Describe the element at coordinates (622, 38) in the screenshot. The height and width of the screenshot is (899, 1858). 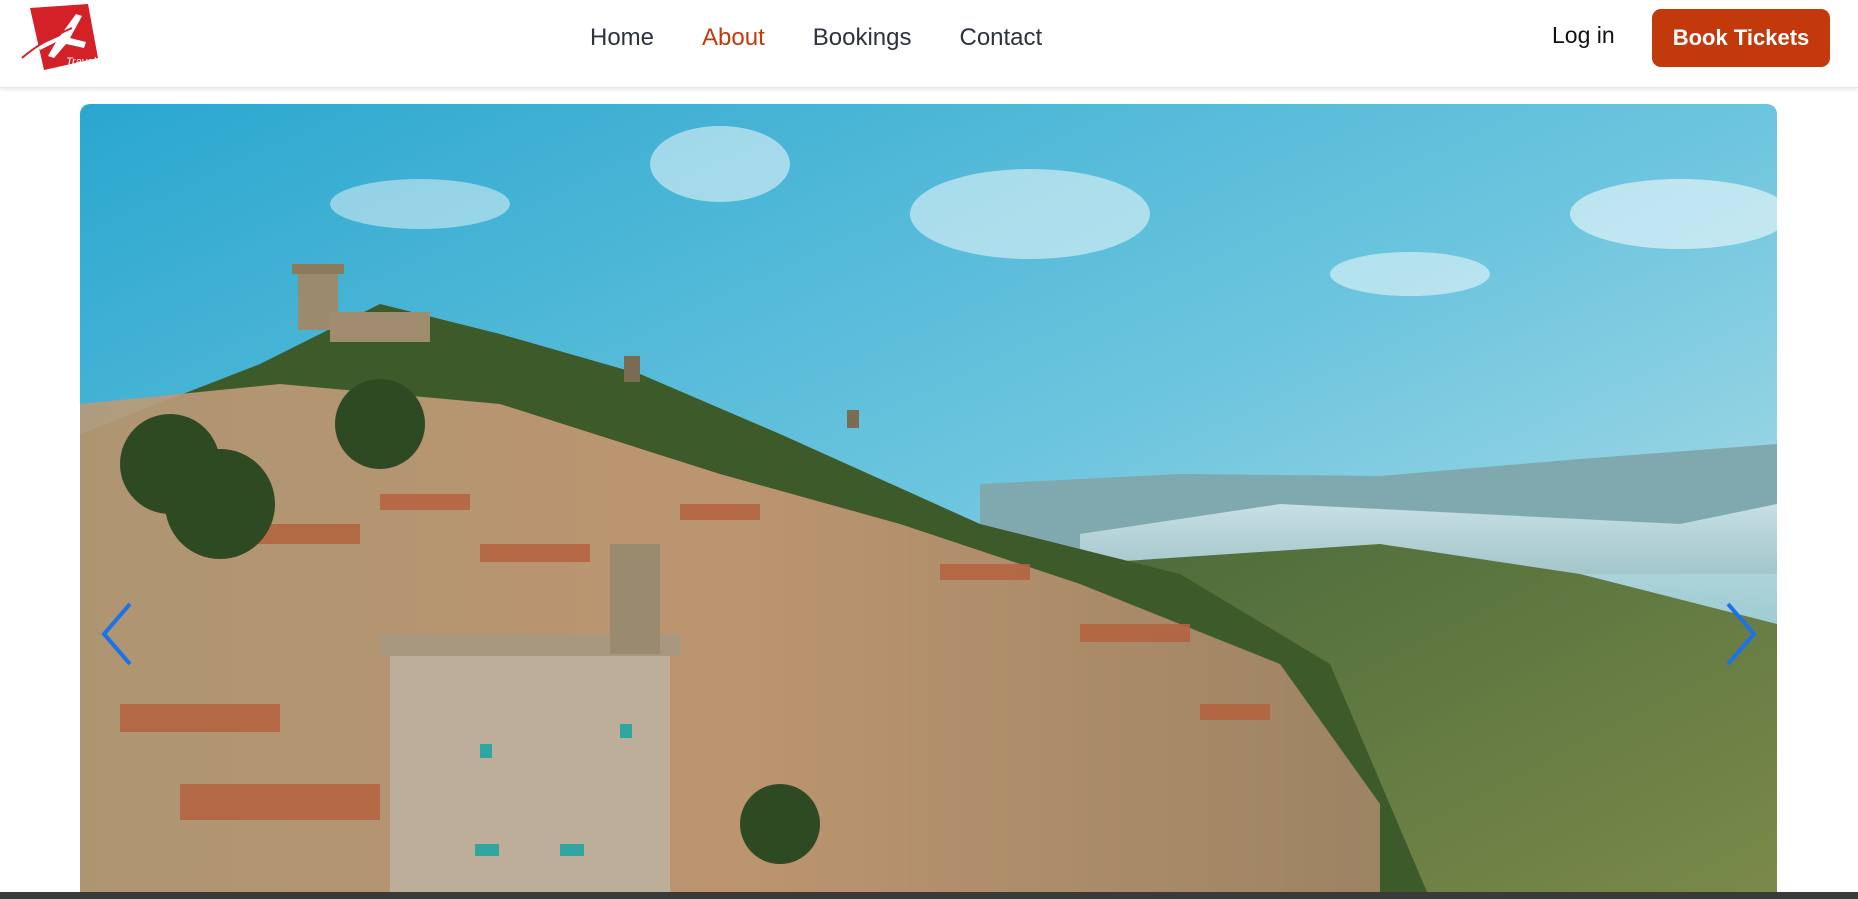
I see `nav-home: Home` at that location.